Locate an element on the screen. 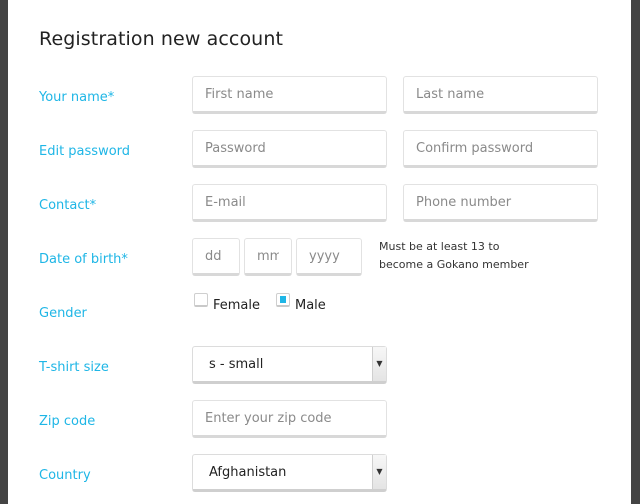 The width and height of the screenshot is (640, 504). label-contact: Contact* is located at coordinates (68, 205).